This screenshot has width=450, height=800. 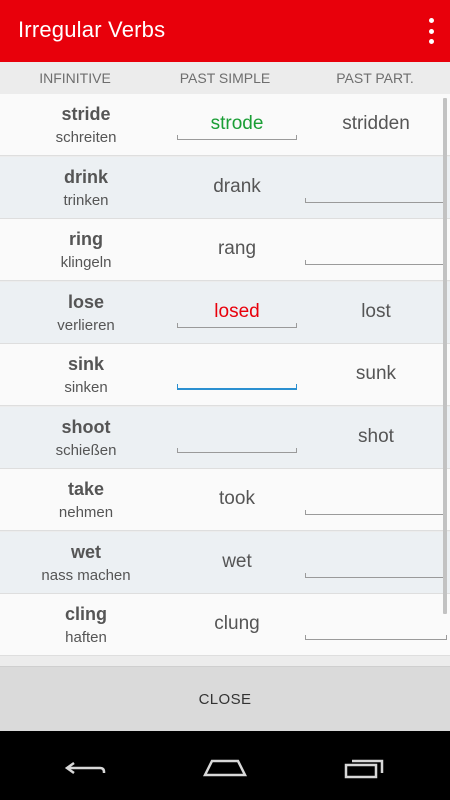 What do you see at coordinates (375, 78) in the screenshot?
I see `header-past-participle: PAST PART.` at bounding box center [375, 78].